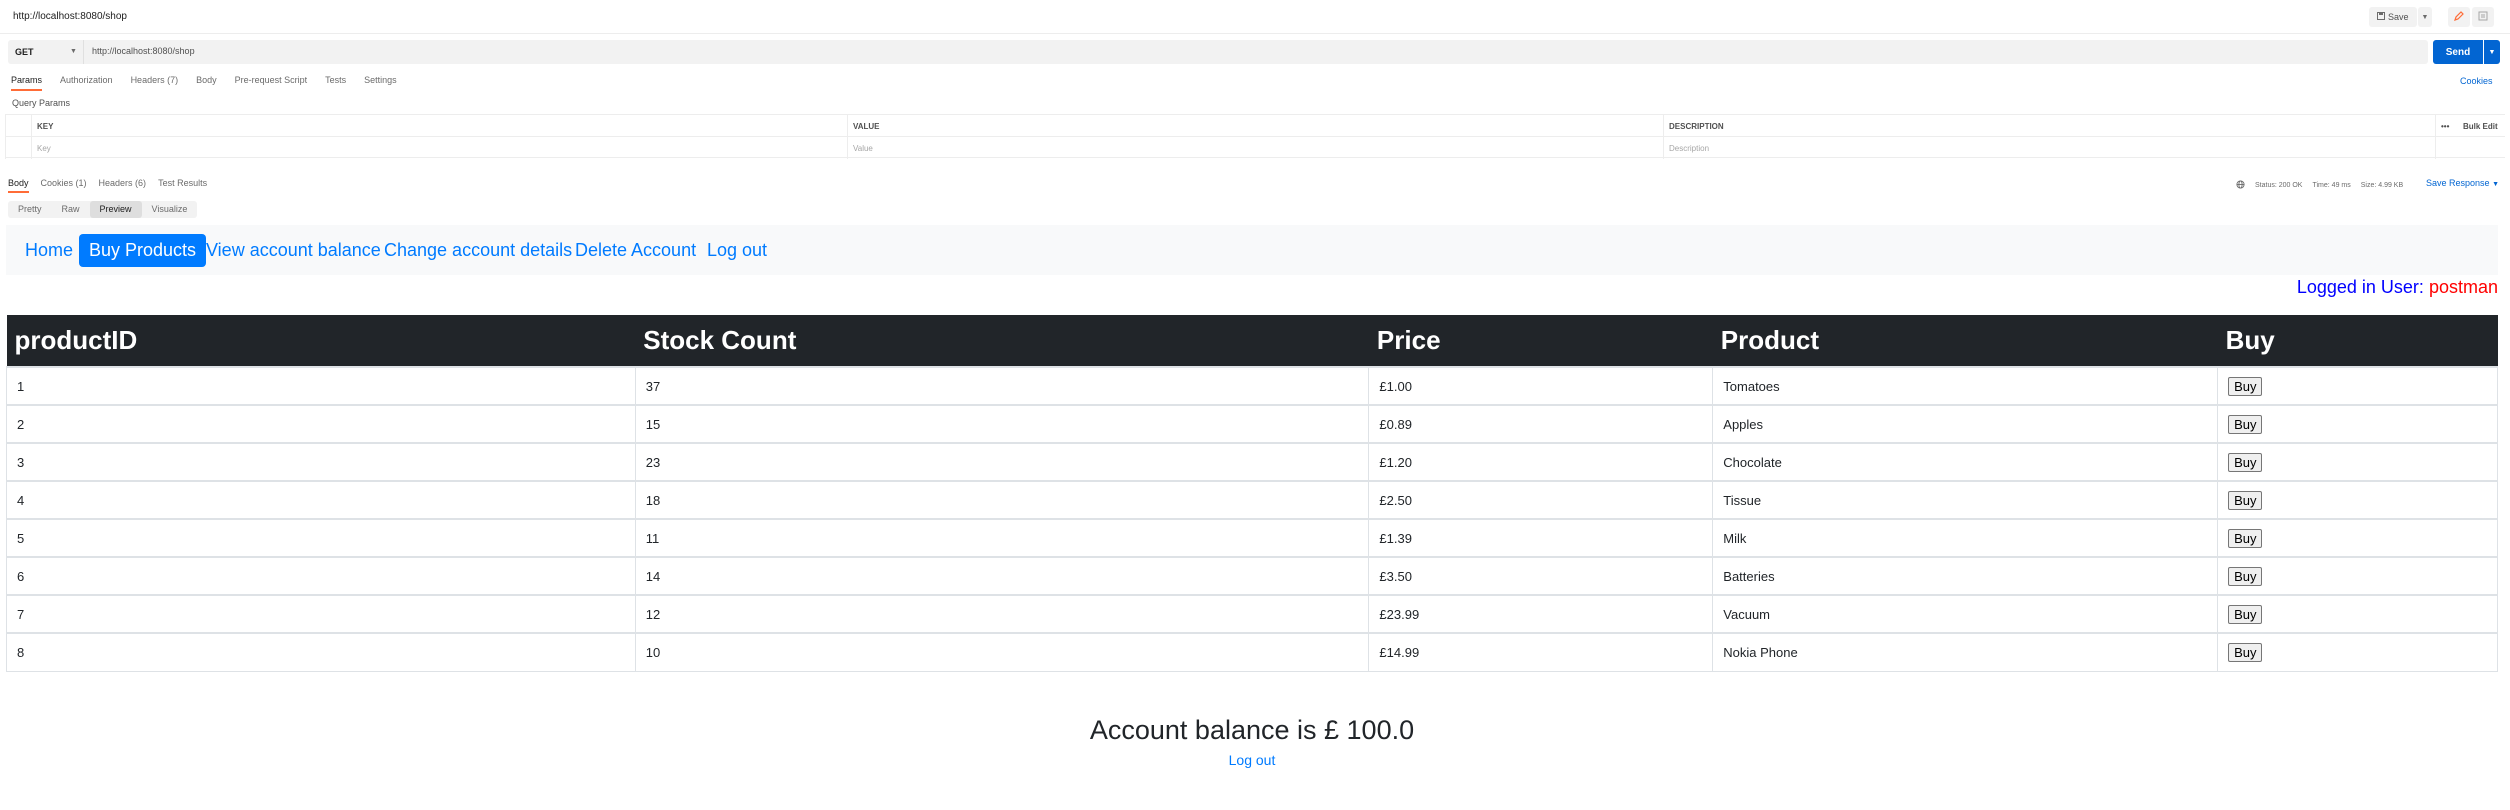 The width and height of the screenshot is (2510, 810). Describe the element at coordinates (1252, 341) in the screenshot. I see `table-header-row: productID Stock Count Price Product Buy` at that location.